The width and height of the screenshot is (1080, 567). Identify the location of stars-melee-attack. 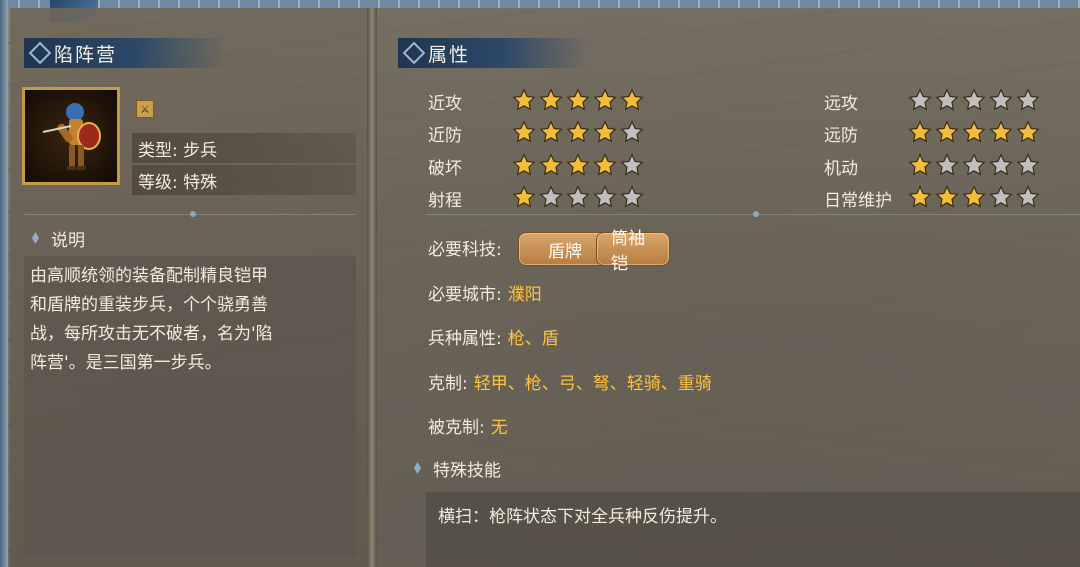
(578, 100).